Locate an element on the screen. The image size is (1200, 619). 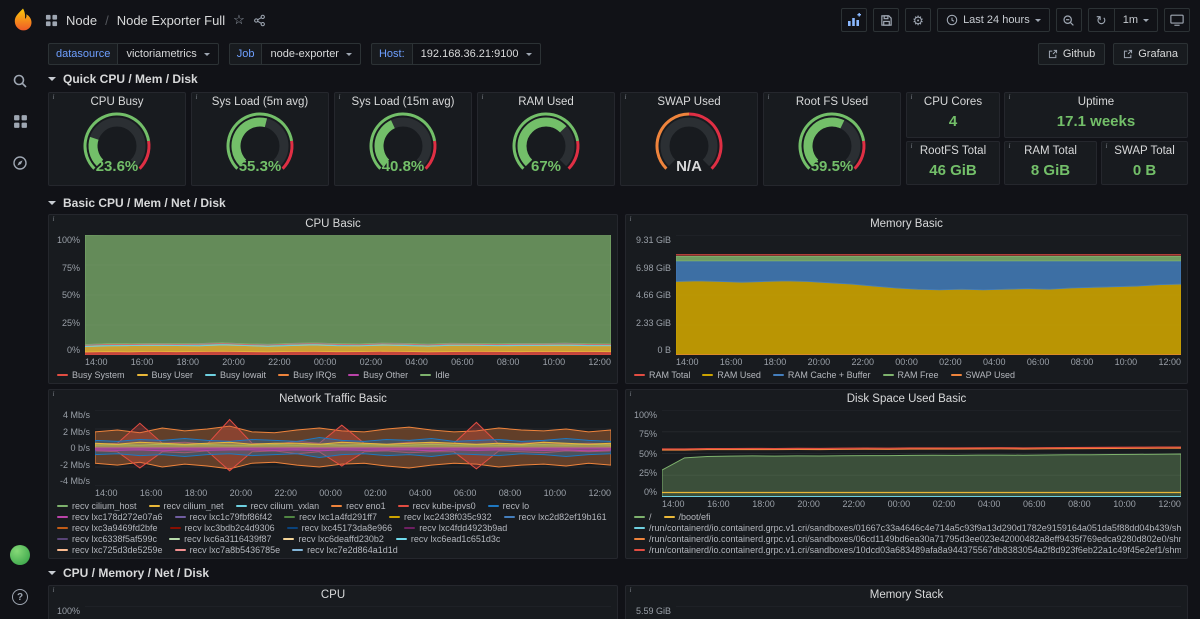
legend-item: RAM Free is located at coordinates (910, 375).